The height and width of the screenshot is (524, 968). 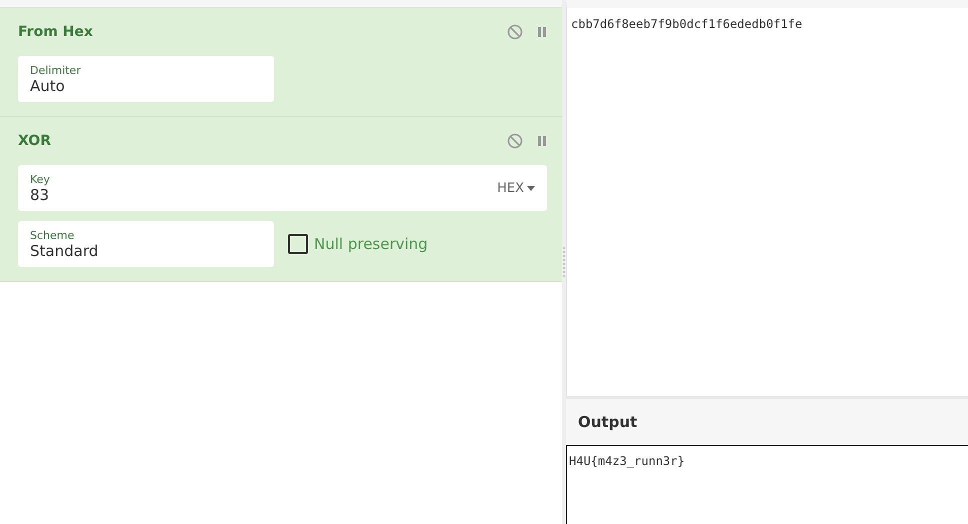 I want to click on input-field: Delimiter Auto, so click(x=146, y=79).